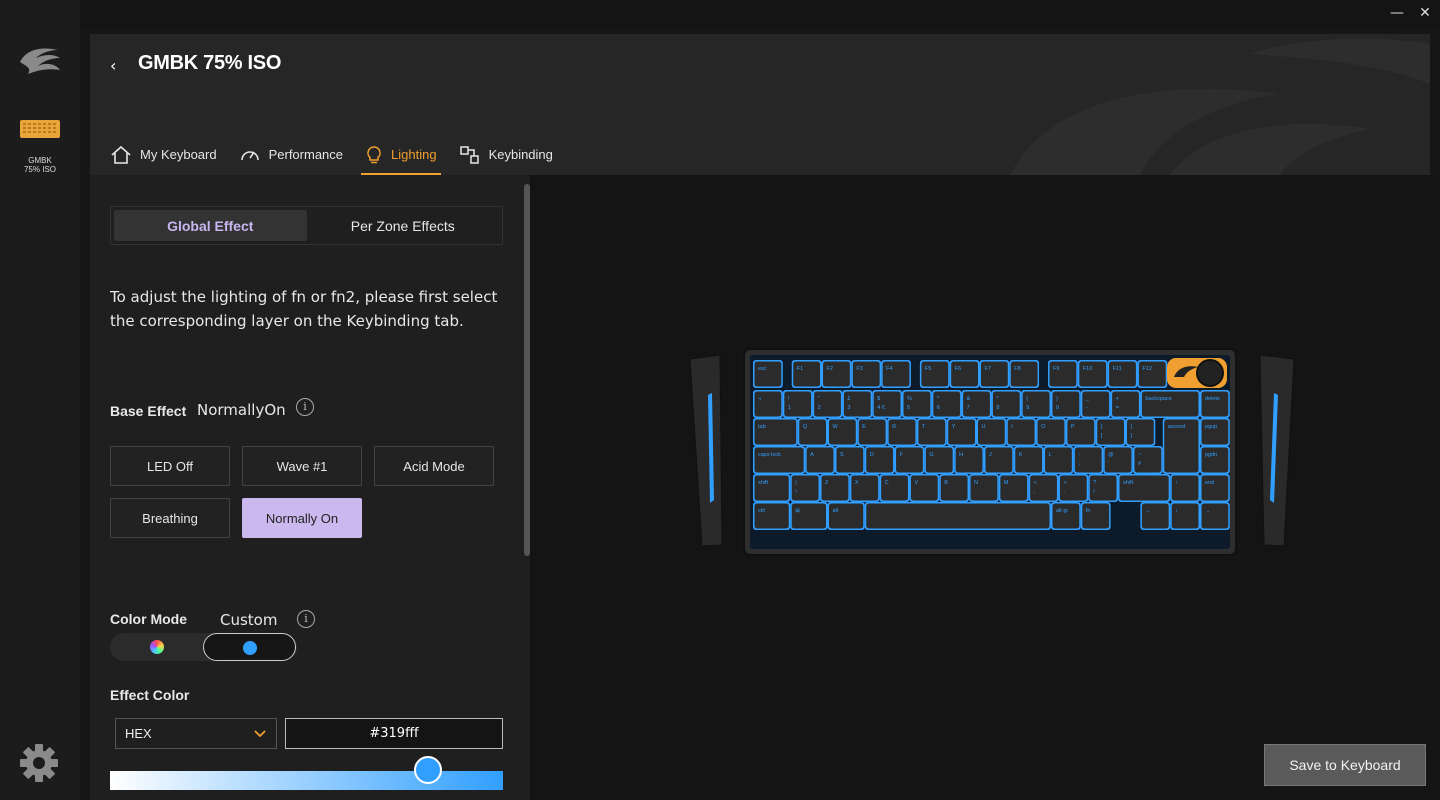  What do you see at coordinates (1102, 427) in the screenshot?
I see `key-legend: {` at bounding box center [1102, 427].